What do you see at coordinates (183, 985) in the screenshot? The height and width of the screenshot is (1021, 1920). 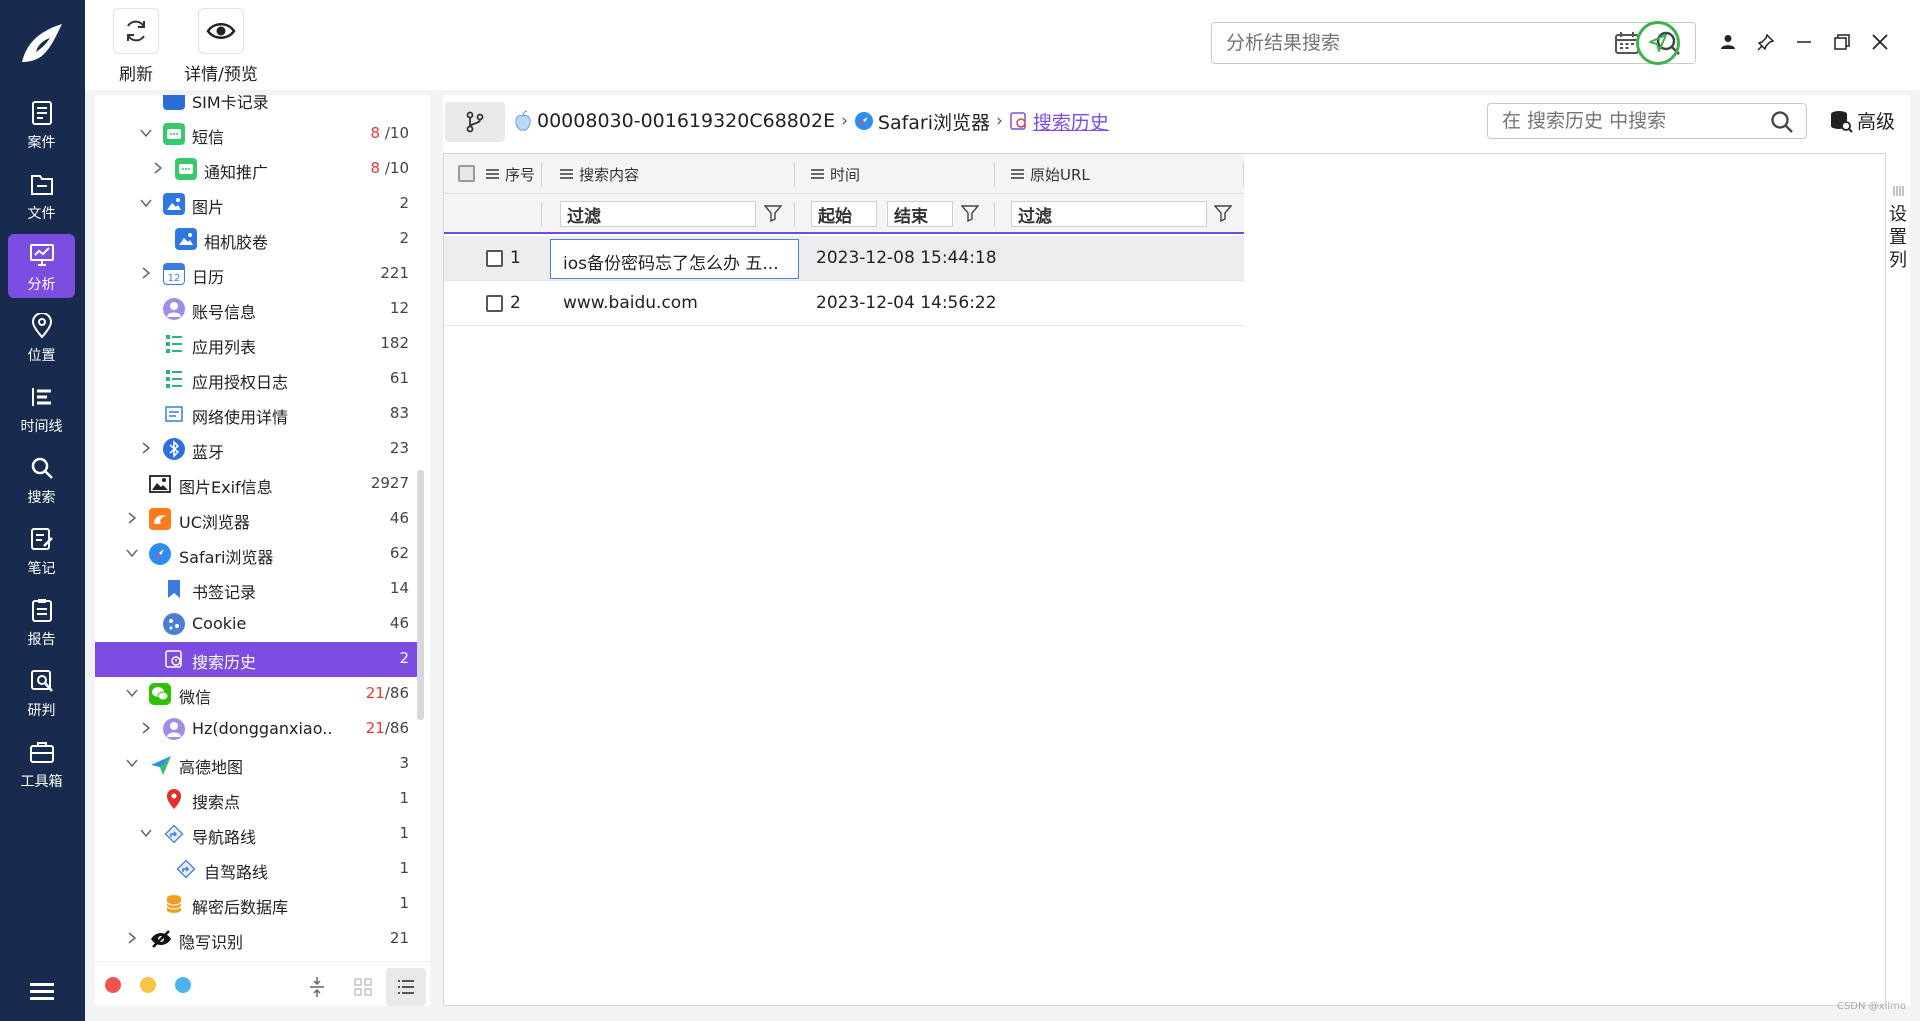 I see `blue-dot-icon` at bounding box center [183, 985].